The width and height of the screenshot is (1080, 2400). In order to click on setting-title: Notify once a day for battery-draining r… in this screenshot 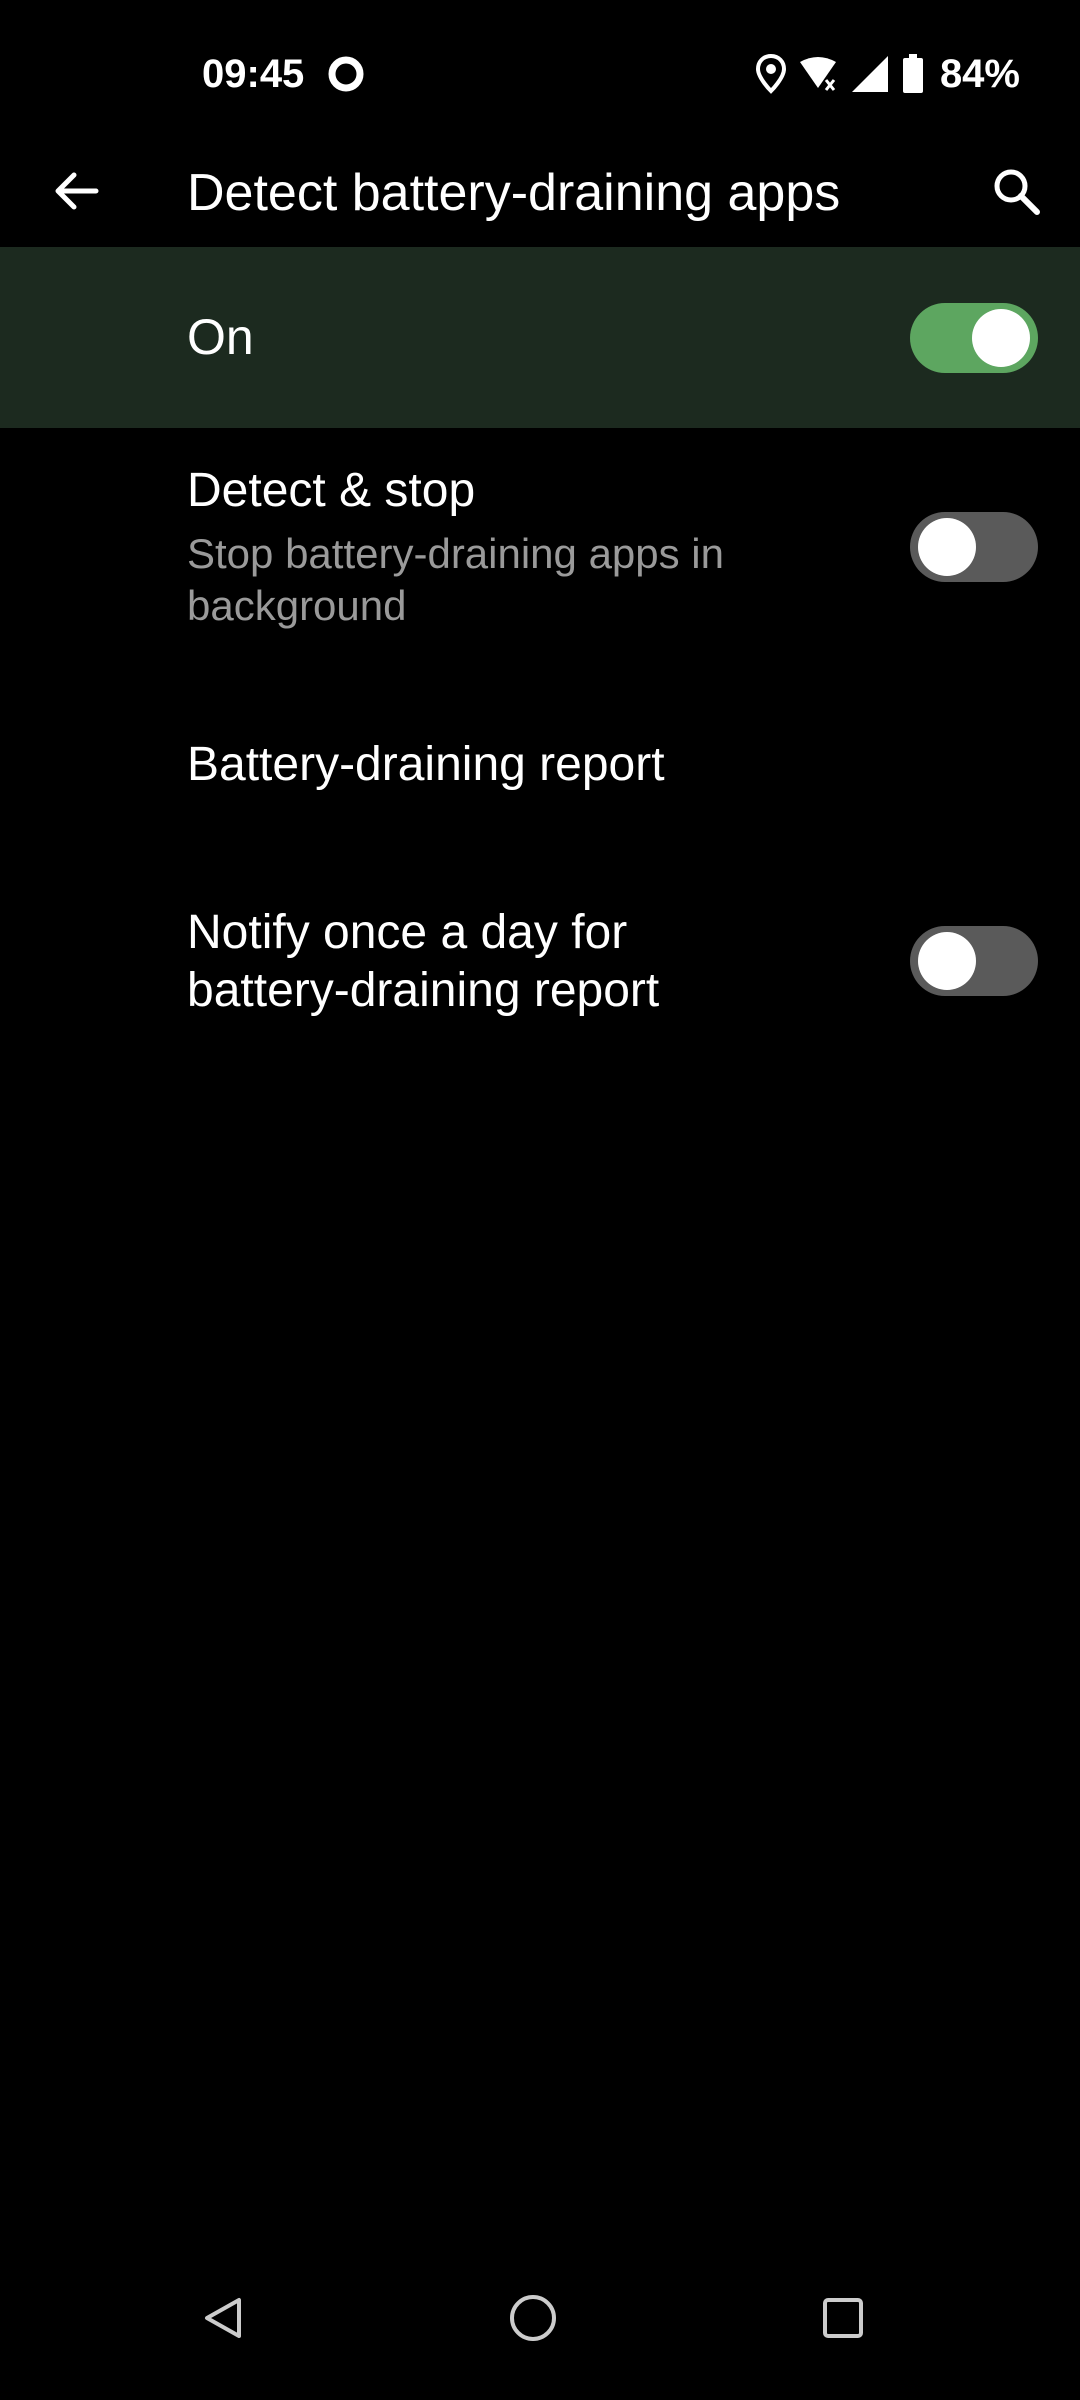, I will do `click(423, 961)`.